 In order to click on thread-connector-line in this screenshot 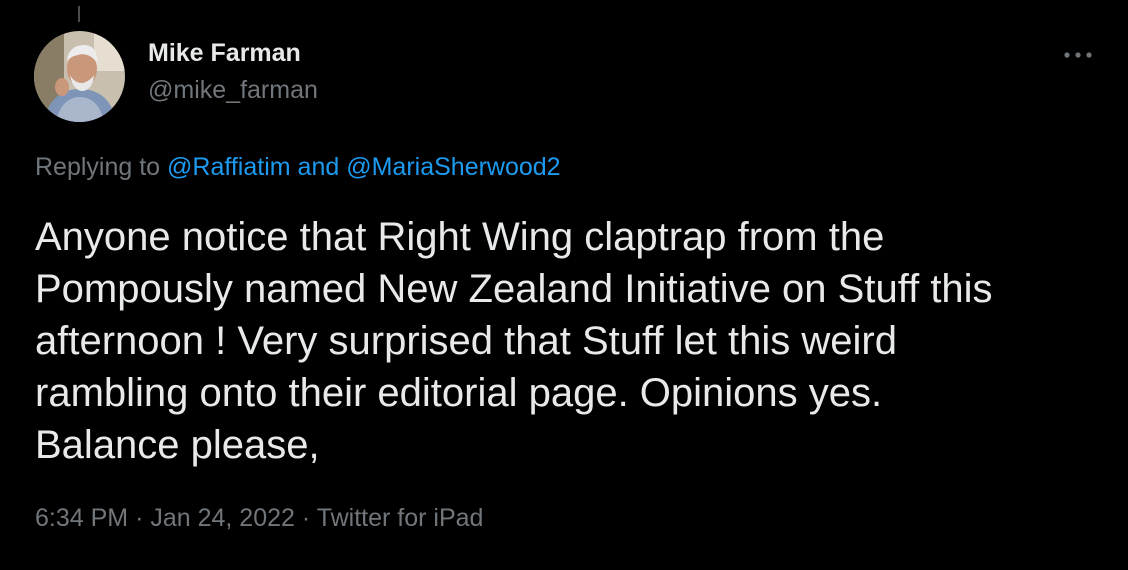, I will do `click(79, 14)`.